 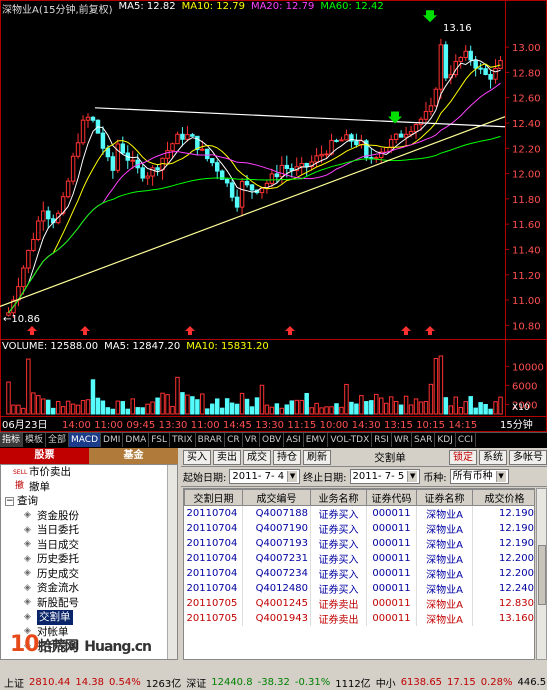 I want to click on currency-select: 所有币种 ▼, so click(x=479, y=476).